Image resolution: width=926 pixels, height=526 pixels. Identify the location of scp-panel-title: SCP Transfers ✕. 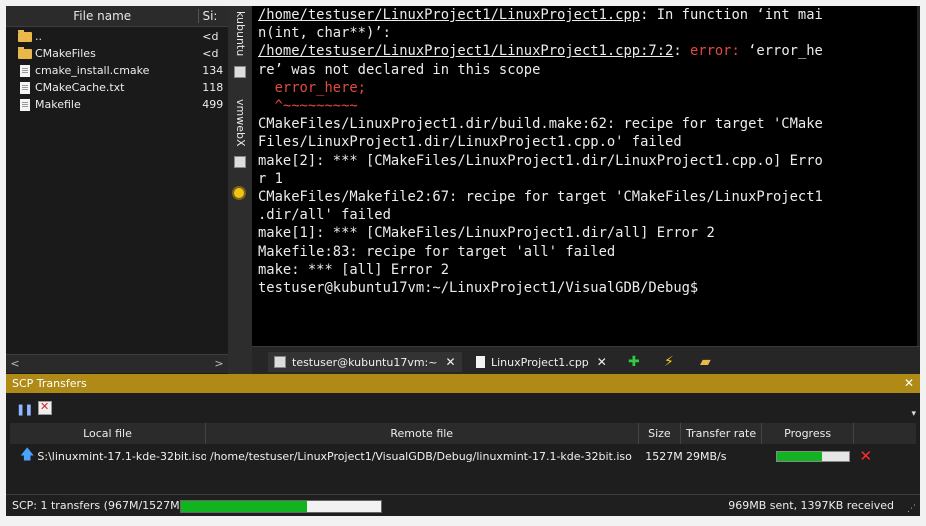
(463, 383).